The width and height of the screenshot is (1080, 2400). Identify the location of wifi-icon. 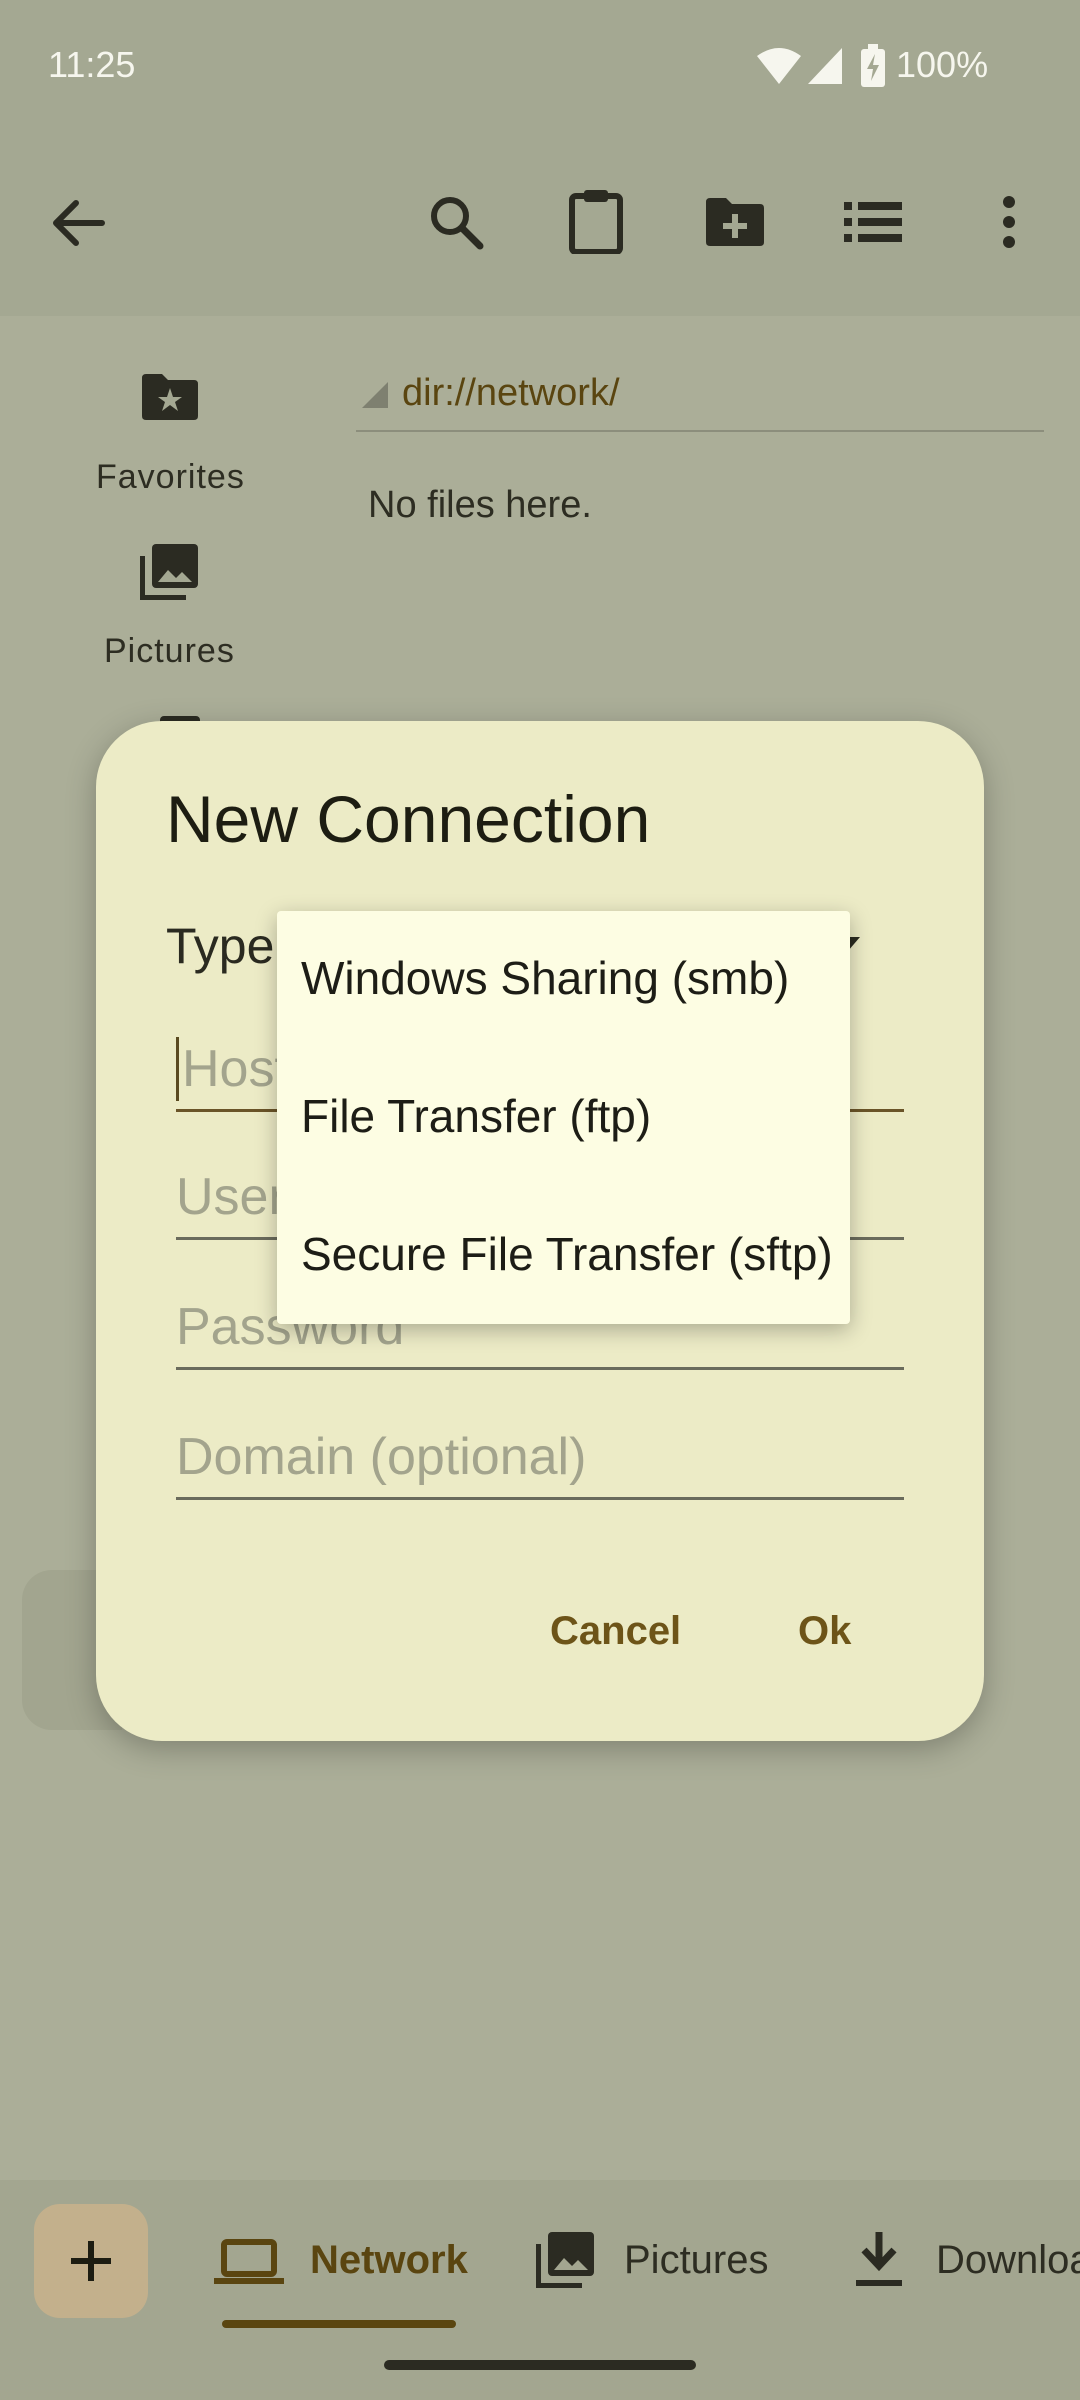
(779, 66).